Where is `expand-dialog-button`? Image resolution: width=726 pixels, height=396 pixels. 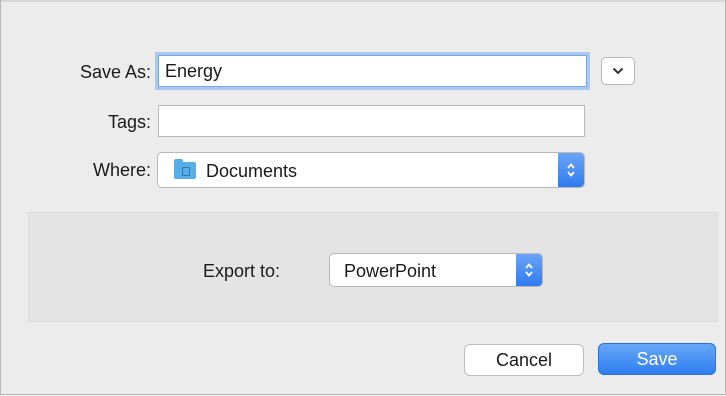
expand-dialog-button is located at coordinates (618, 71).